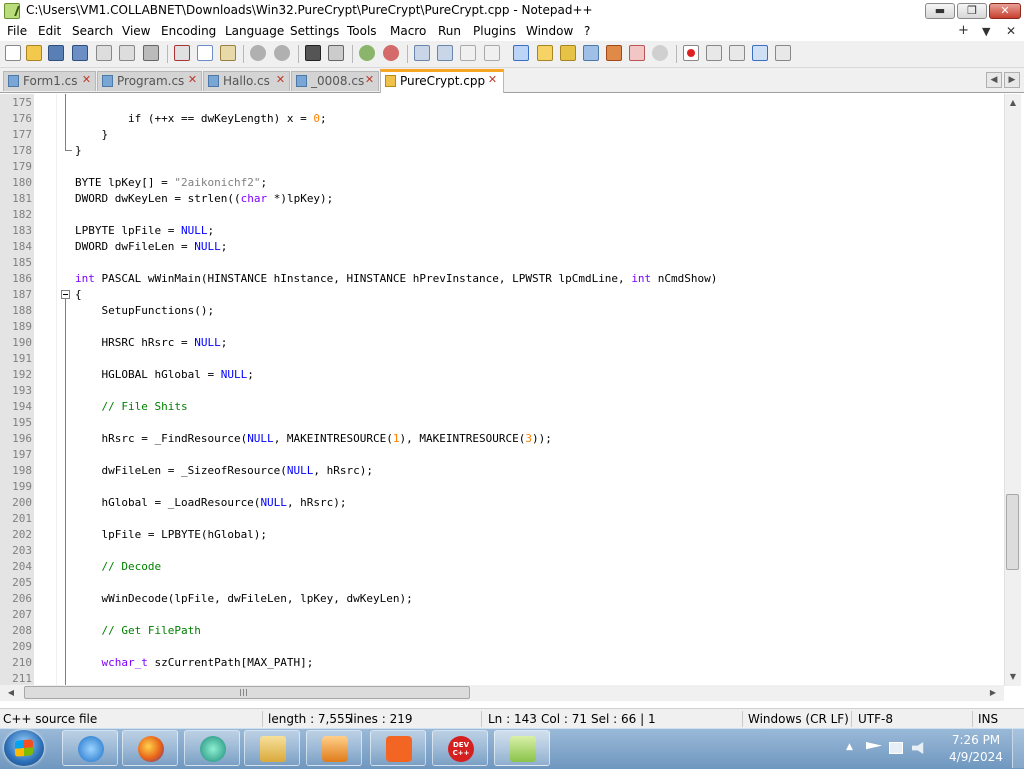  What do you see at coordinates (118, 567) in the screenshot?
I see `code-line: // Decode` at bounding box center [118, 567].